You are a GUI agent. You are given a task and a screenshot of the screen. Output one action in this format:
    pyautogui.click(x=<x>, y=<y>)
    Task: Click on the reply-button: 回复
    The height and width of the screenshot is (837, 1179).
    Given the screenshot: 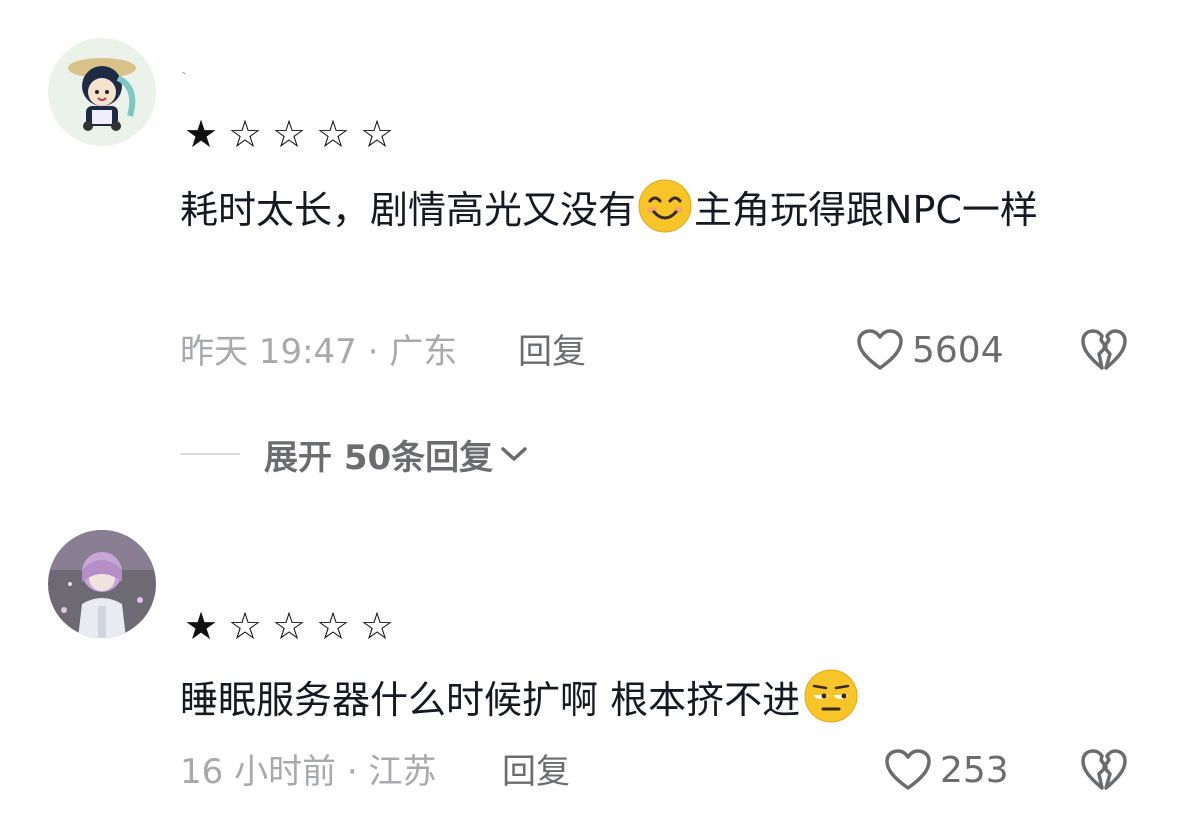 What is the action you would take?
    pyautogui.click(x=536, y=772)
    